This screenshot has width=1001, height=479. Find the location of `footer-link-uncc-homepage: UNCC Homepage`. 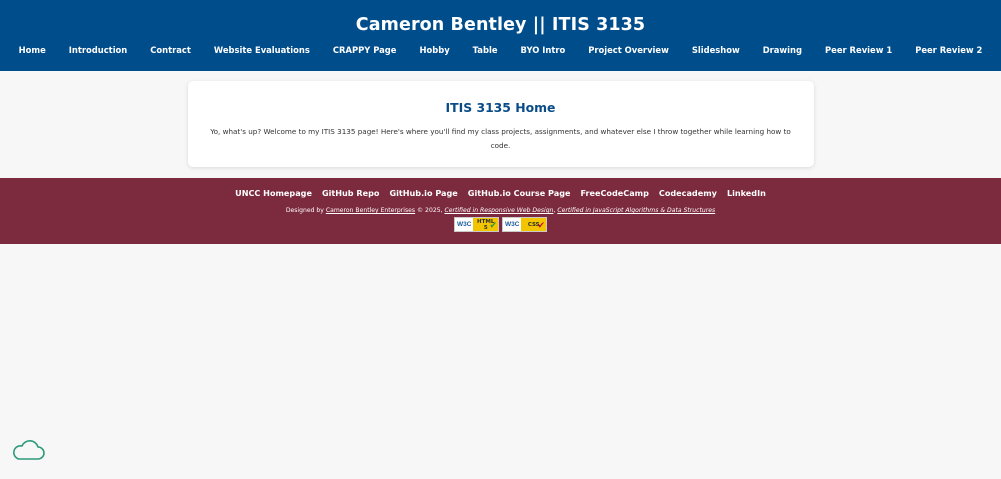

footer-link-uncc-homepage: UNCC Homepage is located at coordinates (273, 193).